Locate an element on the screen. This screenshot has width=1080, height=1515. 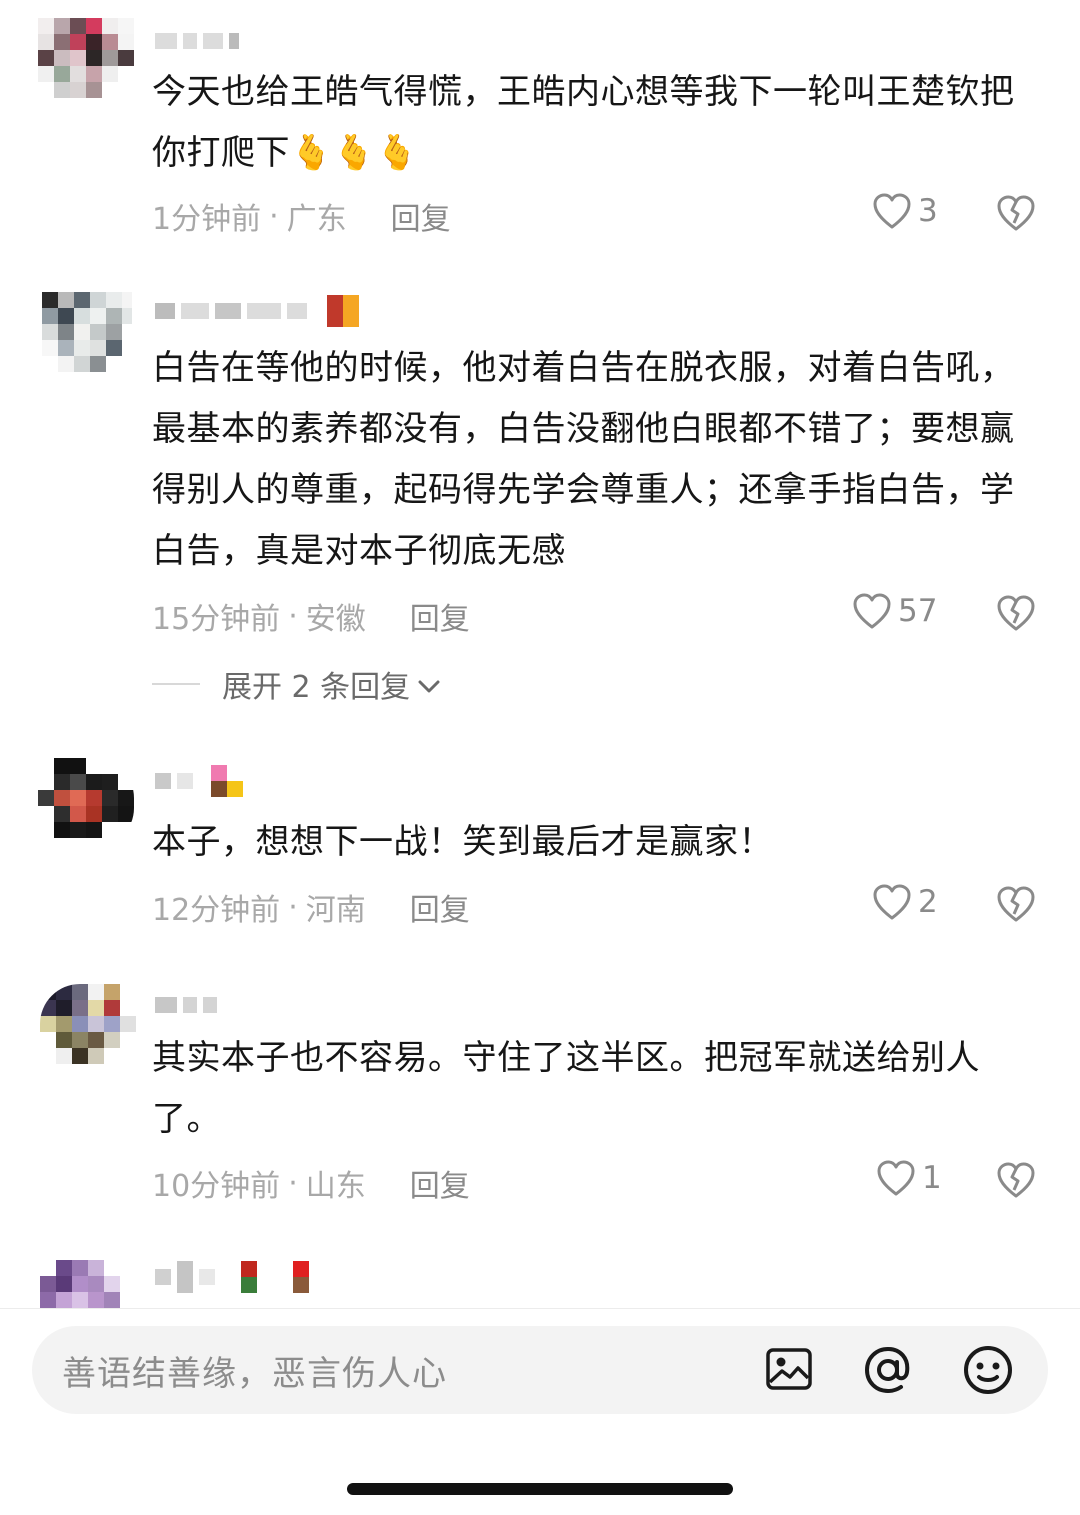
comment-meta: 12分钟前 · 河南 回复 is located at coordinates (311, 907).